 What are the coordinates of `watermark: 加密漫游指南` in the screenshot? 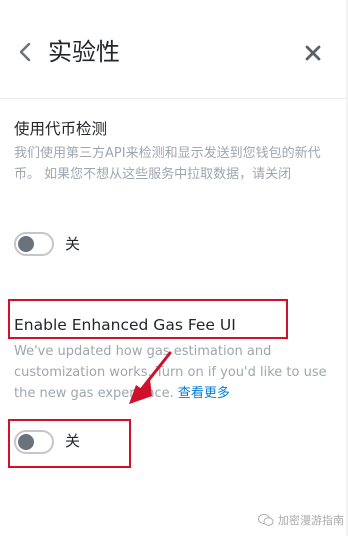 It's located at (301, 520).